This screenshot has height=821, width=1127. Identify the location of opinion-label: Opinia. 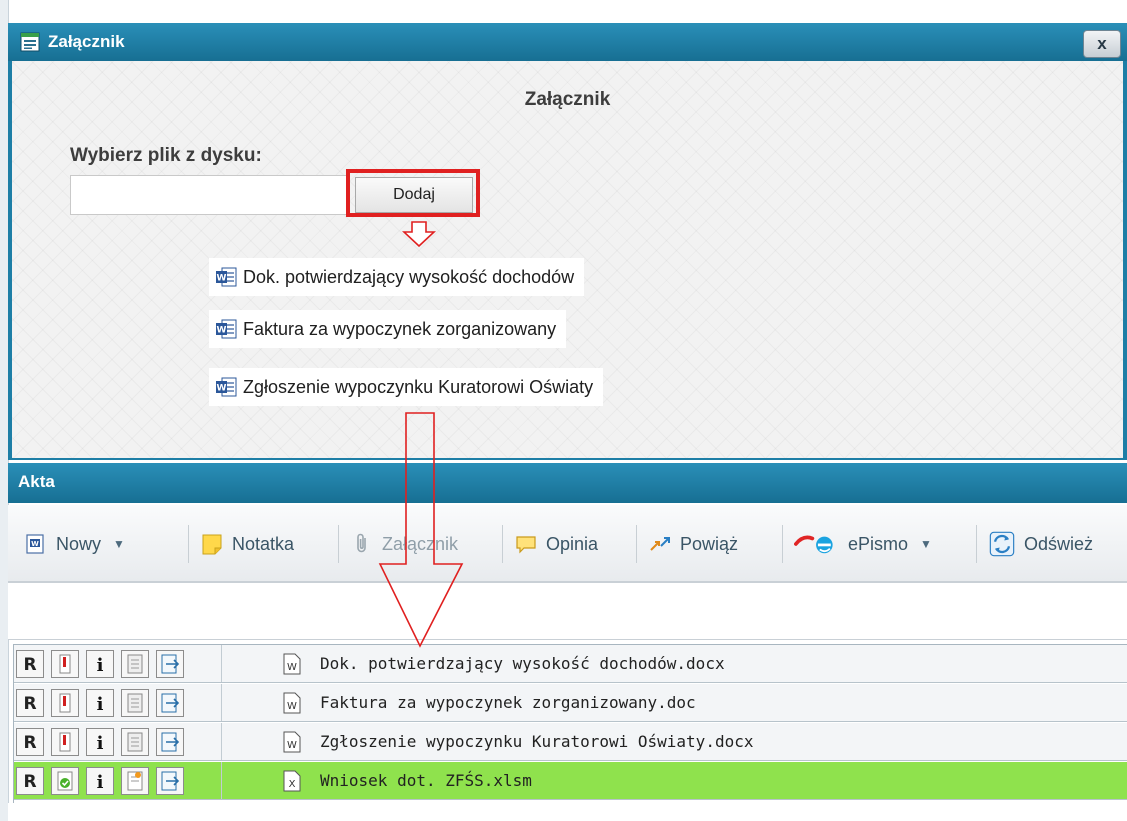
(572, 543).